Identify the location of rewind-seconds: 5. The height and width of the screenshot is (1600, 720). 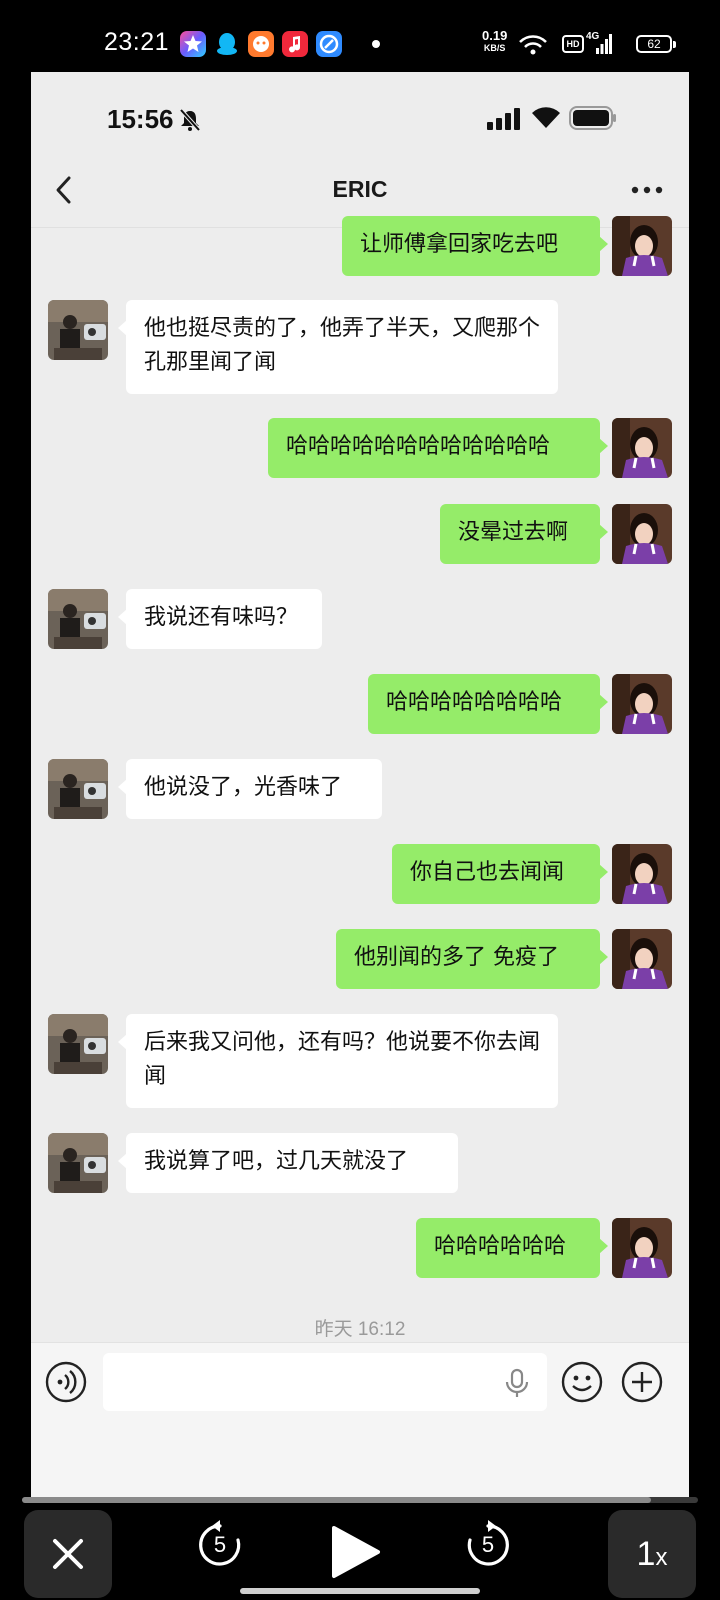
(220, 1544).